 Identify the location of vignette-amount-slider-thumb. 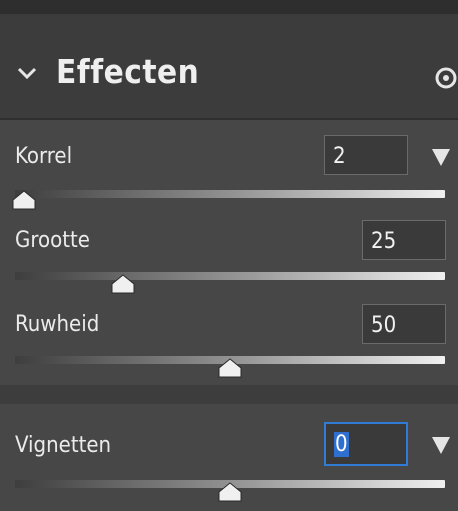
(230, 492).